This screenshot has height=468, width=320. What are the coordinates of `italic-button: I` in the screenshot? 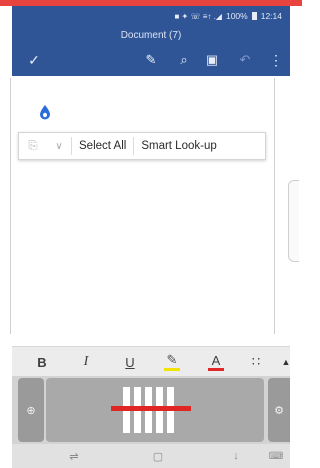 It's located at (86, 362).